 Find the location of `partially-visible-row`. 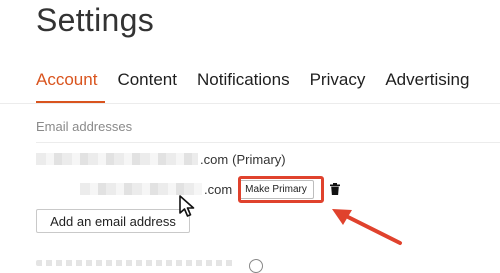

partially-visible-row is located at coordinates (136, 263).